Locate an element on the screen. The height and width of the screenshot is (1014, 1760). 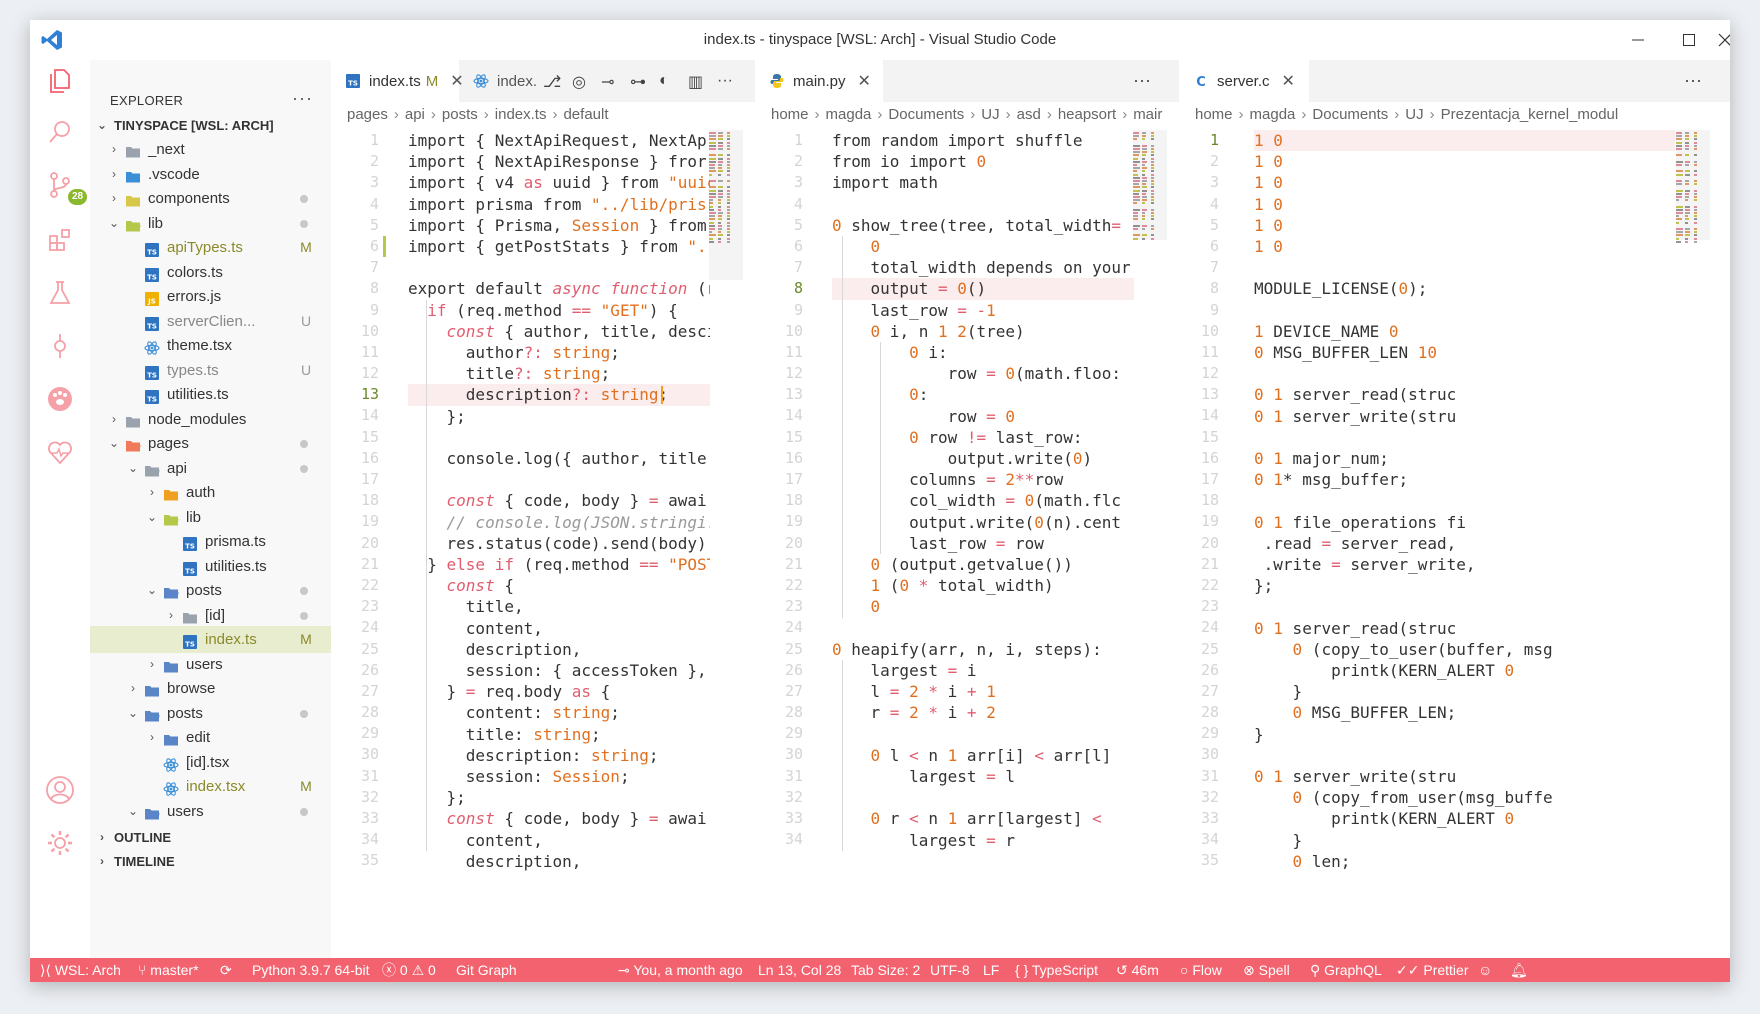
breadcrumb-item: pages is located at coordinates (367, 114).